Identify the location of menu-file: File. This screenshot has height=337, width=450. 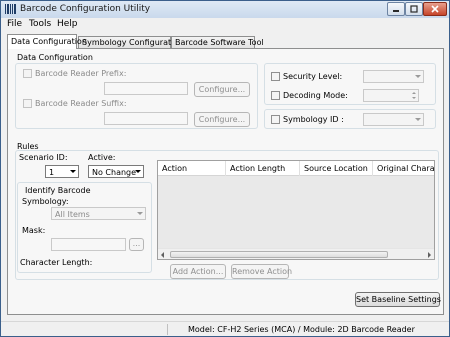
(14, 24).